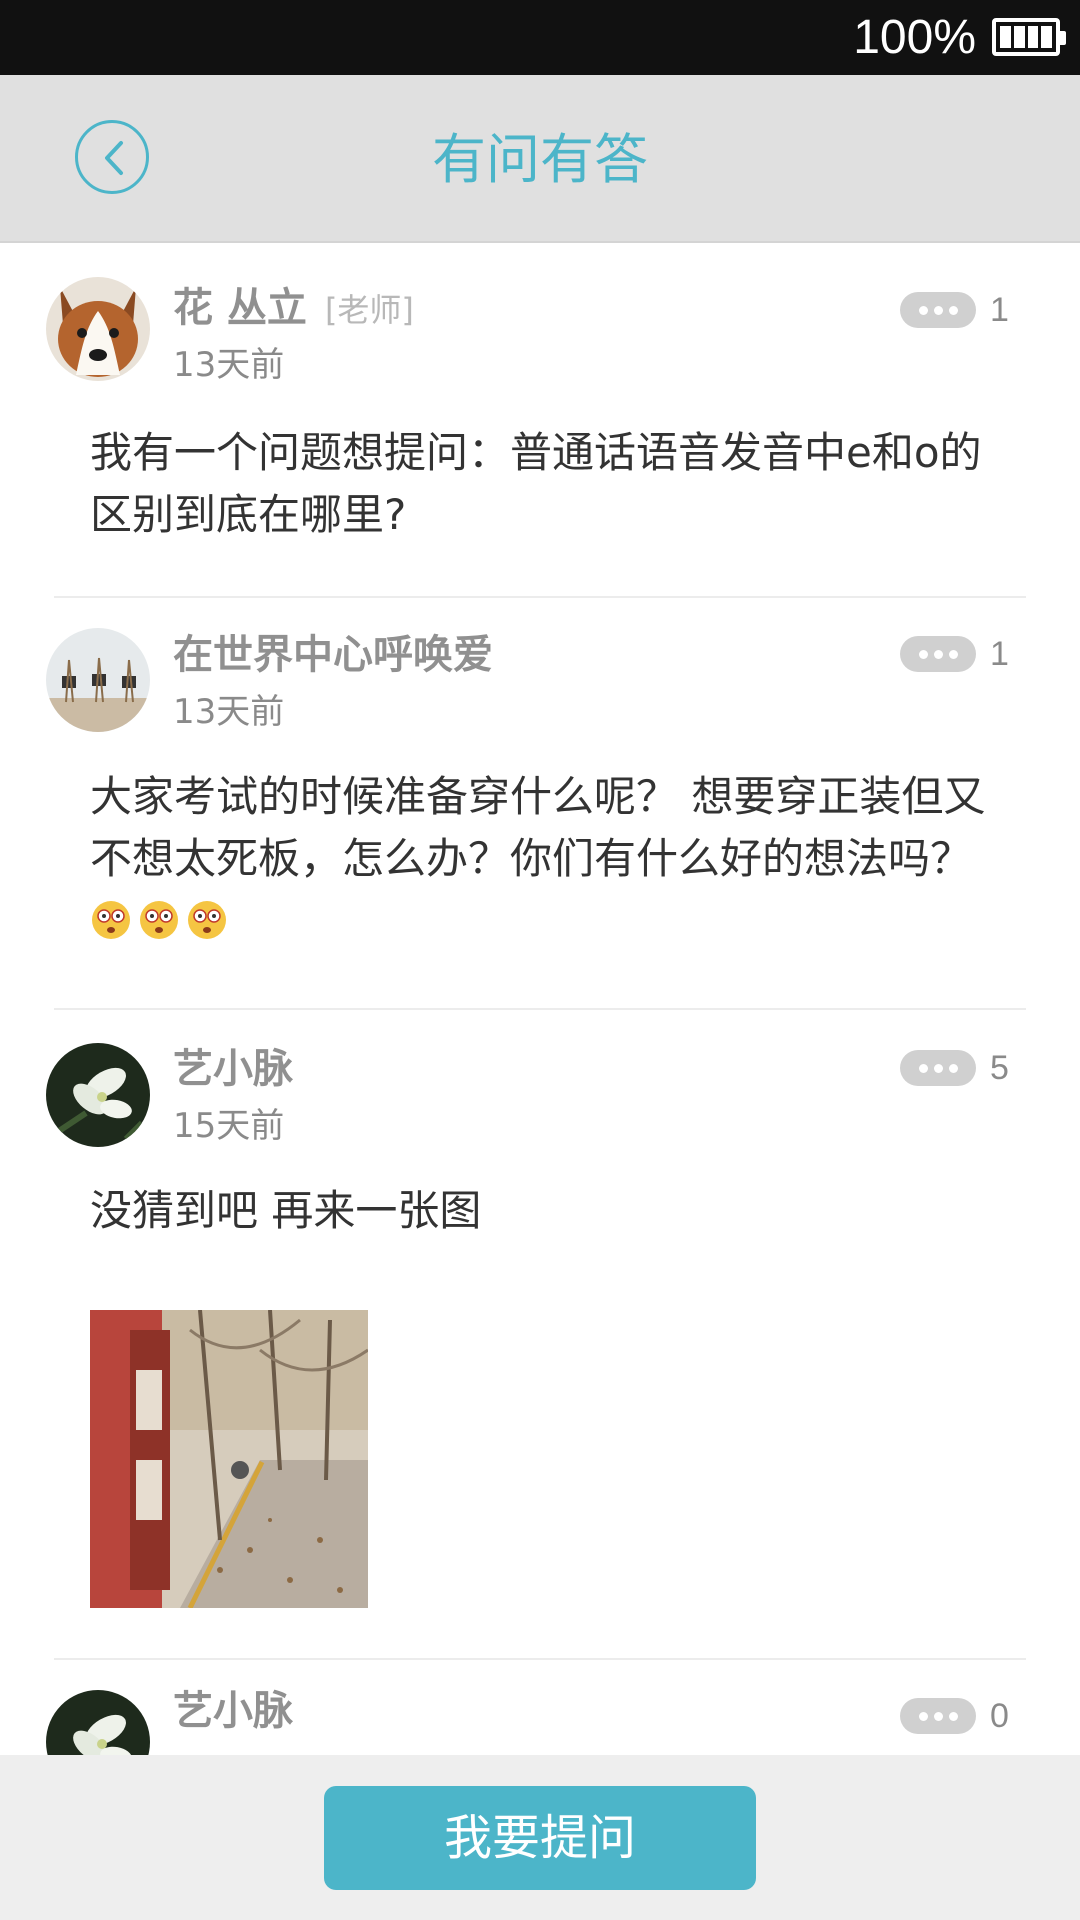  Describe the element at coordinates (229, 1126) in the screenshot. I see `post-time: 15天前` at that location.